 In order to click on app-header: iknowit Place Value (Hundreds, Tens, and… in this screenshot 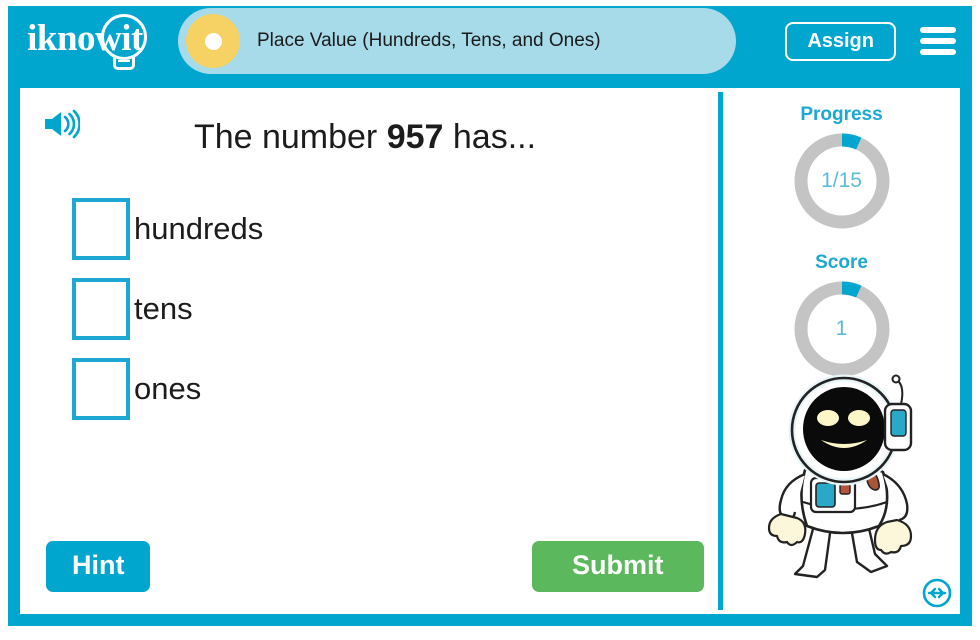, I will do `click(490, 41)`.